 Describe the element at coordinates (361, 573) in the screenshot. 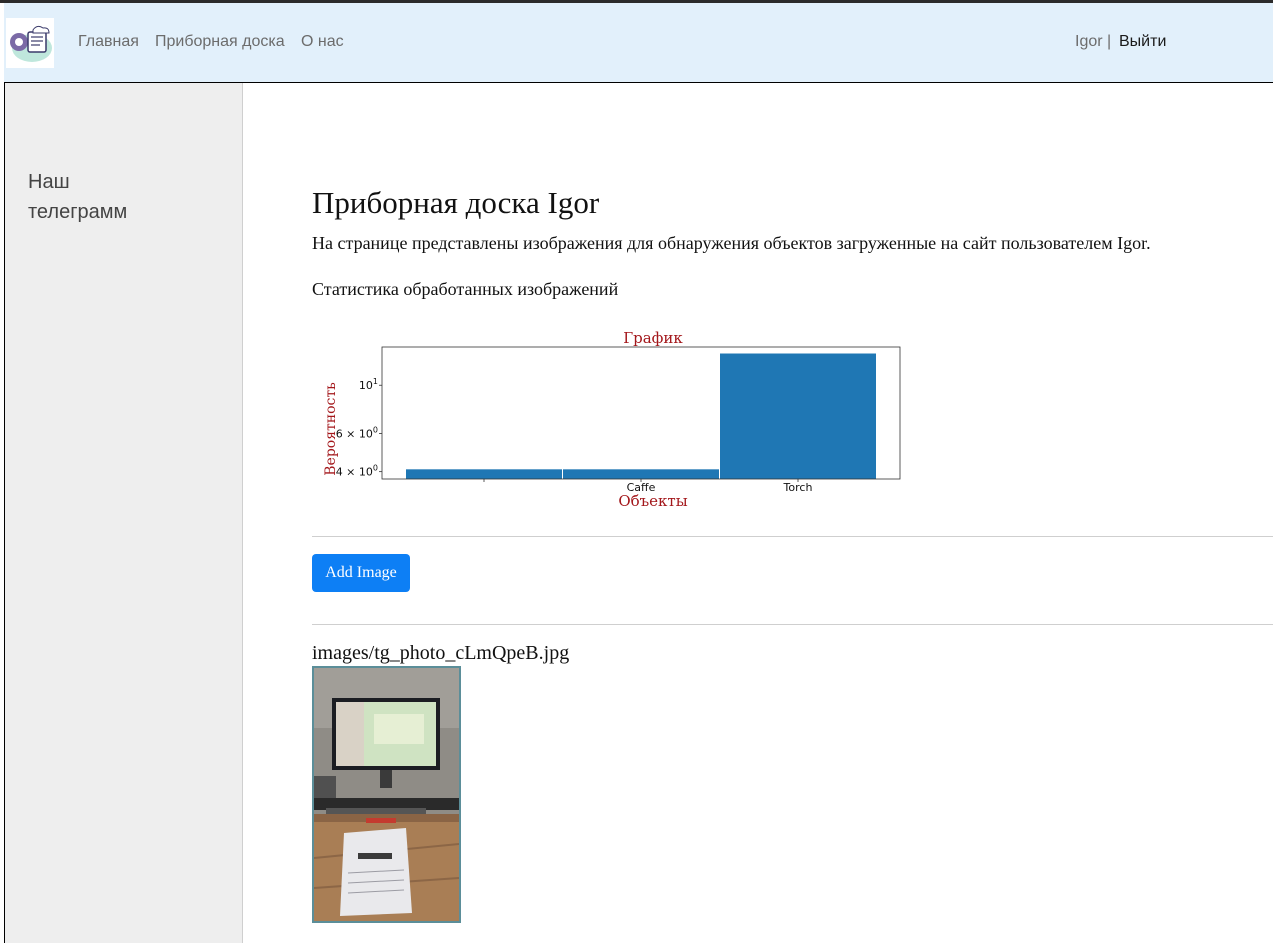

I see `add-image-button: Add Image` at that location.